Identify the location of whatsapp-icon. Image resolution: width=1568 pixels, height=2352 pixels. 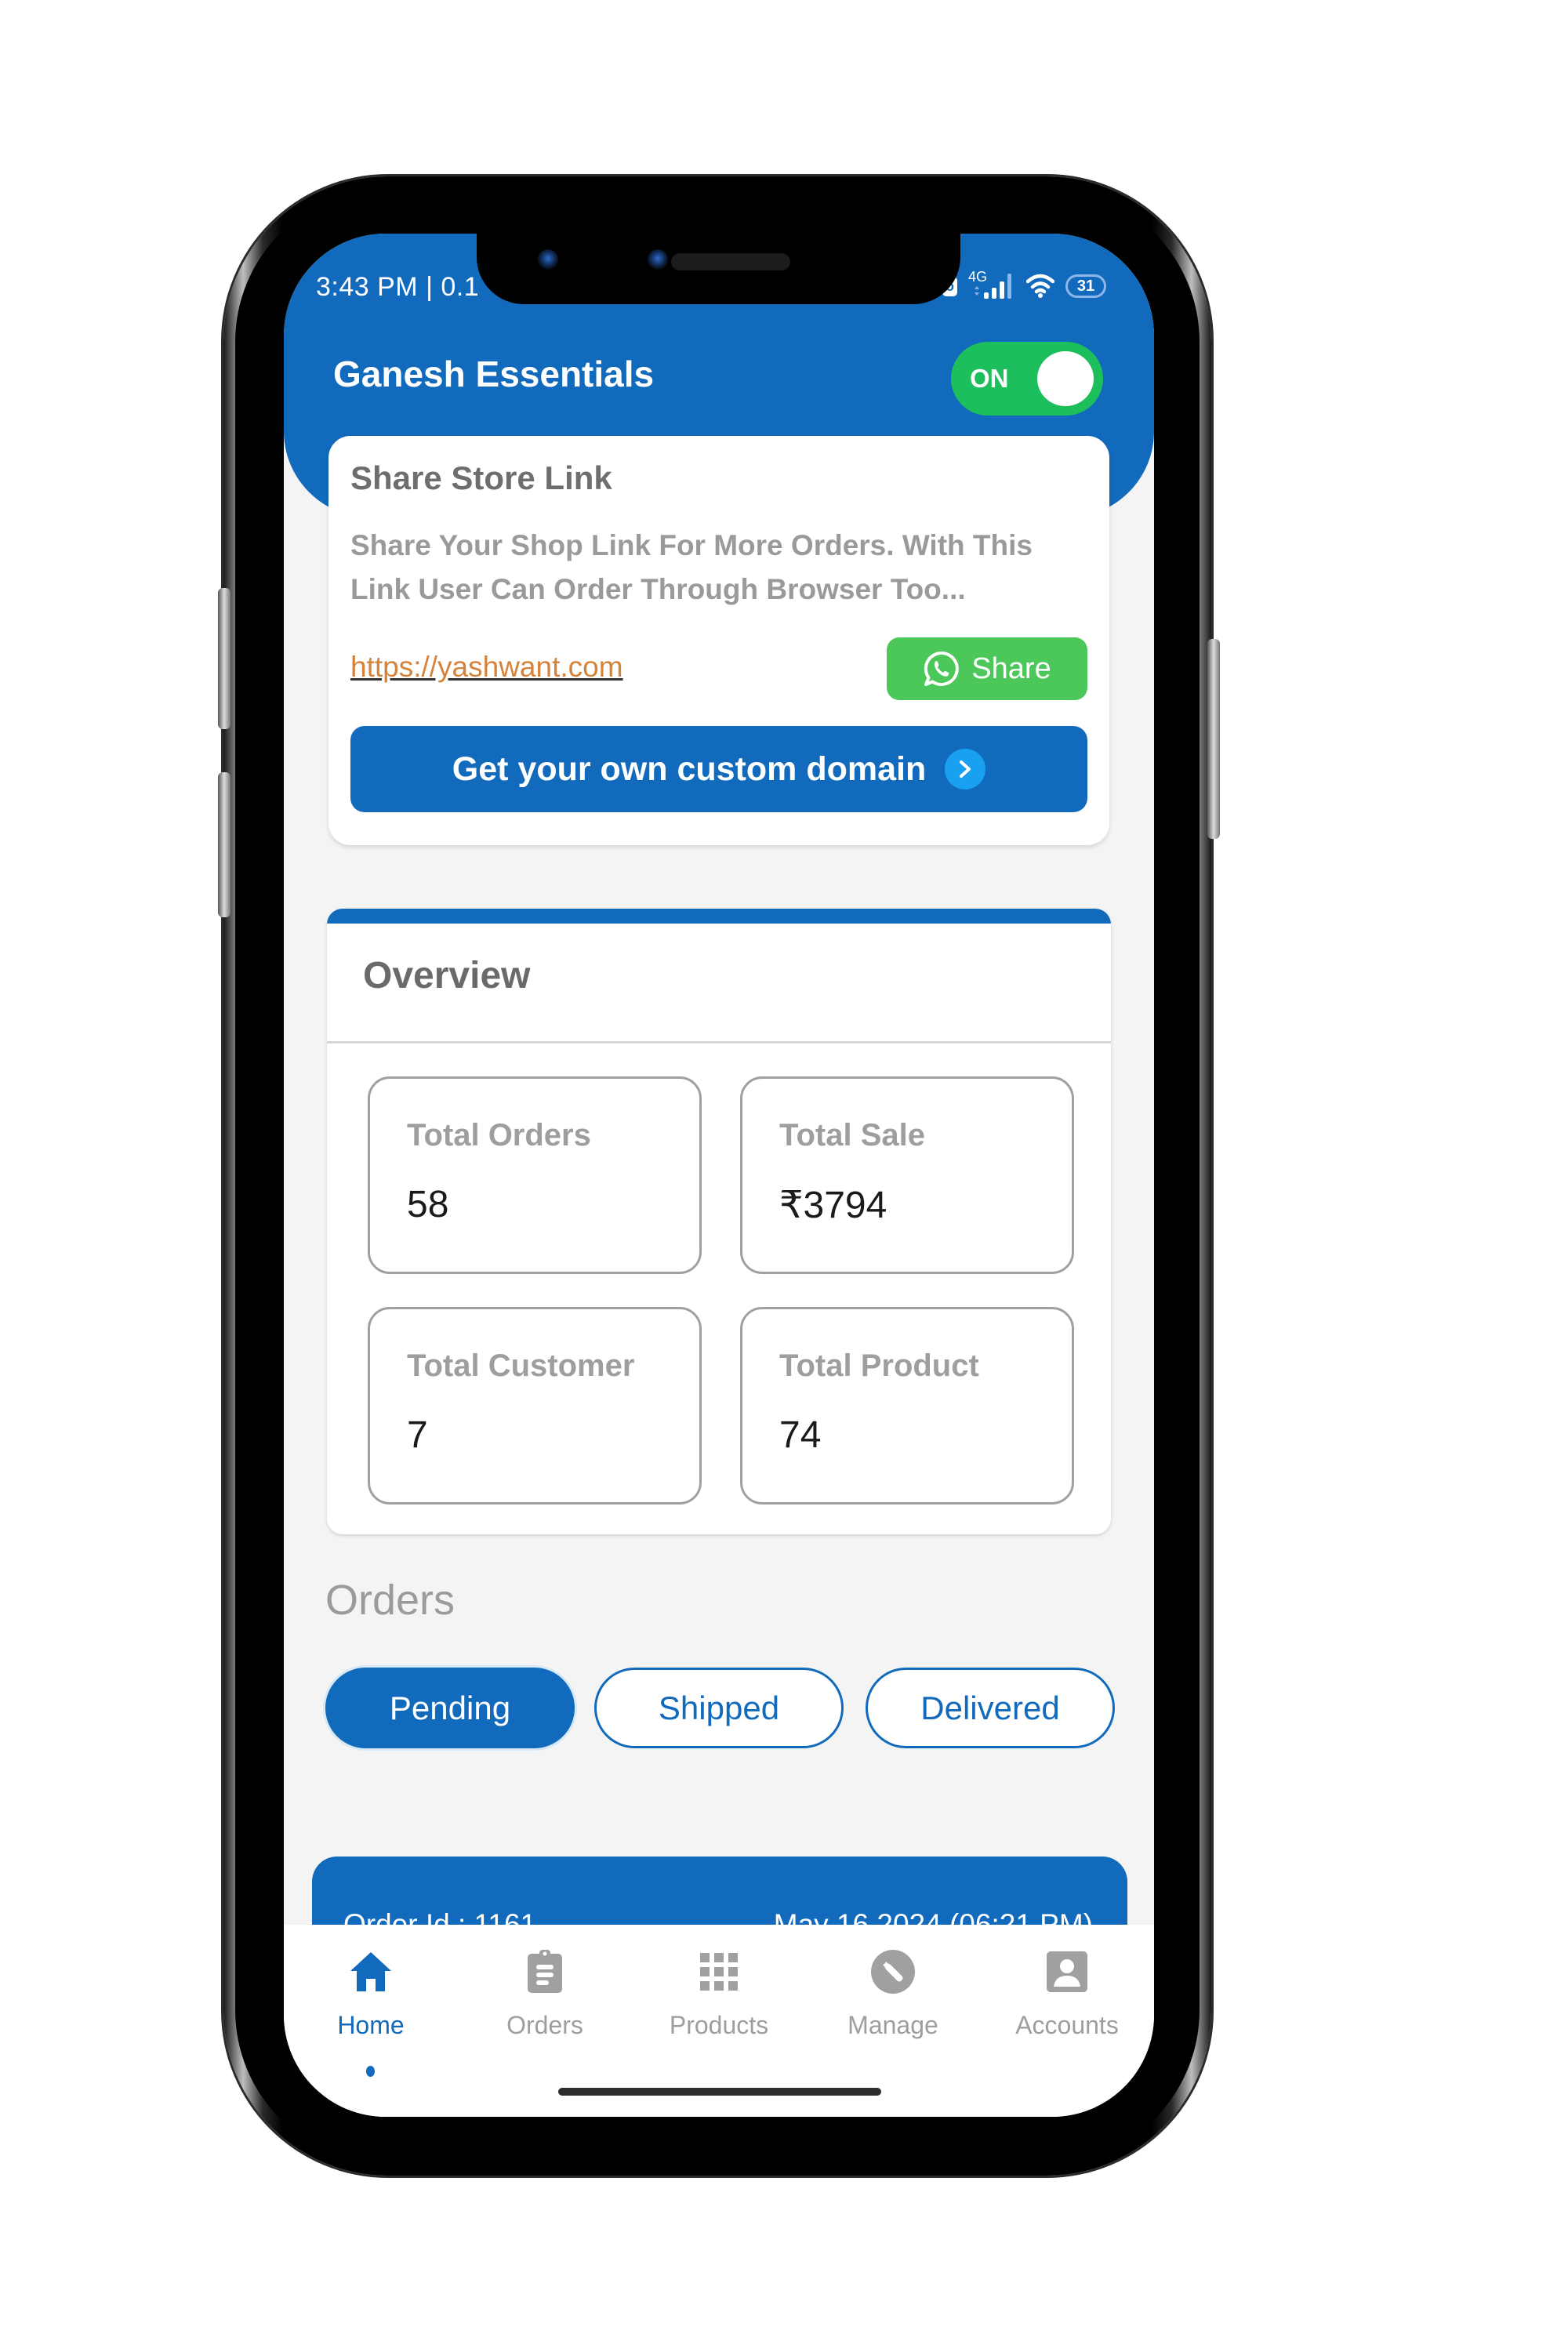
(942, 668).